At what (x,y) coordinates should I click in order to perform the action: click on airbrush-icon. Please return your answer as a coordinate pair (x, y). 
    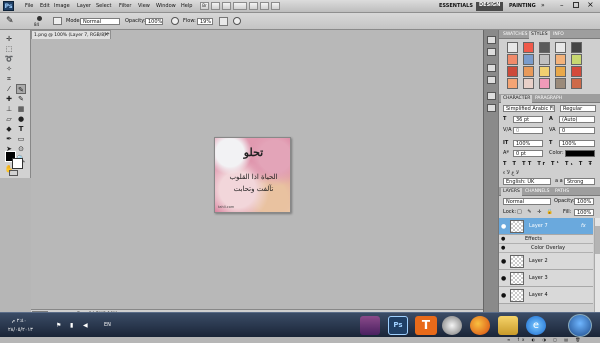
    Looking at the image, I should click on (223, 21).